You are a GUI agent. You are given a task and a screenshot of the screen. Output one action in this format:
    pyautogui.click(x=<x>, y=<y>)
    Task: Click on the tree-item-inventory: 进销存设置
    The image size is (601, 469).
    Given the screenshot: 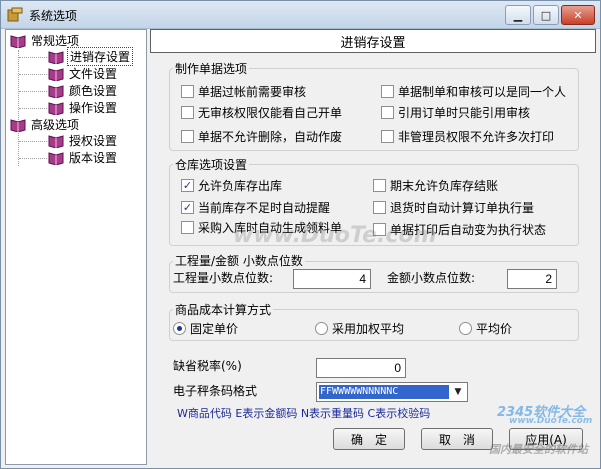 What is the action you would take?
    pyautogui.click(x=91, y=56)
    